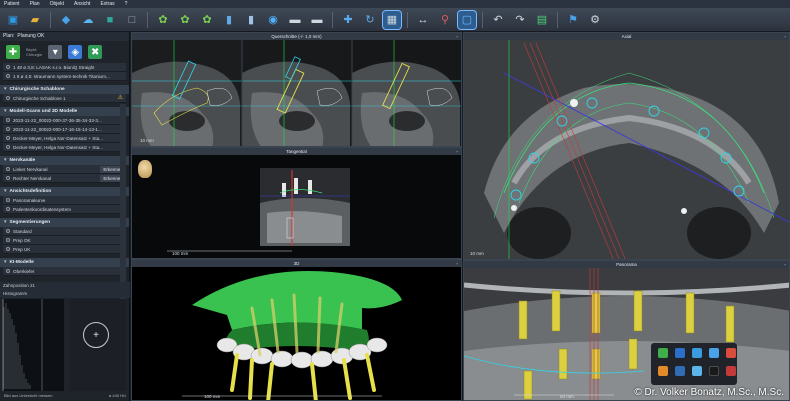 The height and width of the screenshot is (401, 790). I want to click on menu-ansicht: Ansicht, so click(82, 4).